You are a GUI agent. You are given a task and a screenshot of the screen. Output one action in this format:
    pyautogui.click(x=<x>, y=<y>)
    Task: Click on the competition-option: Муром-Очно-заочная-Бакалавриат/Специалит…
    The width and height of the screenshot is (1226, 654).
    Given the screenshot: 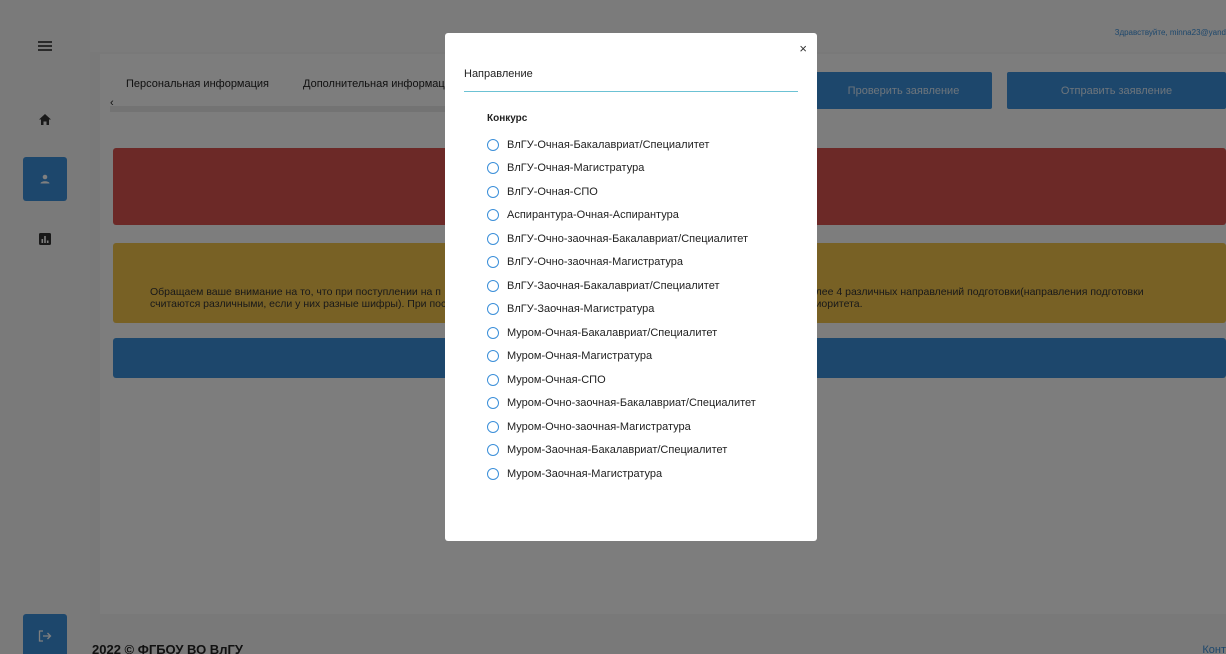 What is the action you would take?
    pyautogui.click(x=647, y=404)
    